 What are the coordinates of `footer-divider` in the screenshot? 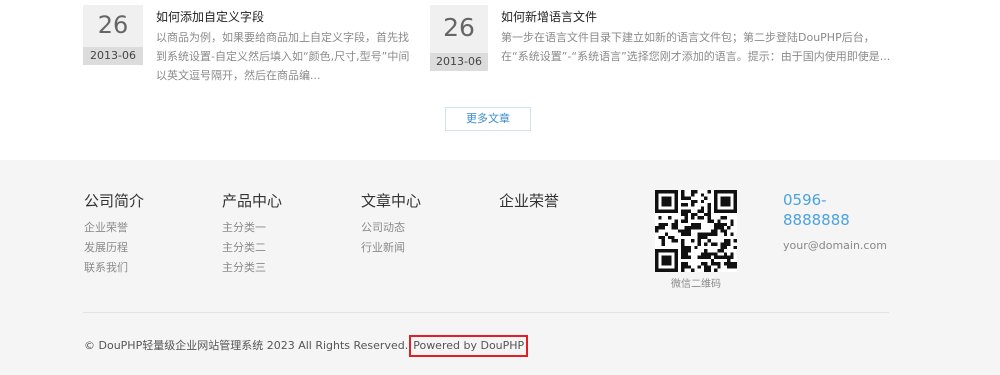 It's located at (486, 312).